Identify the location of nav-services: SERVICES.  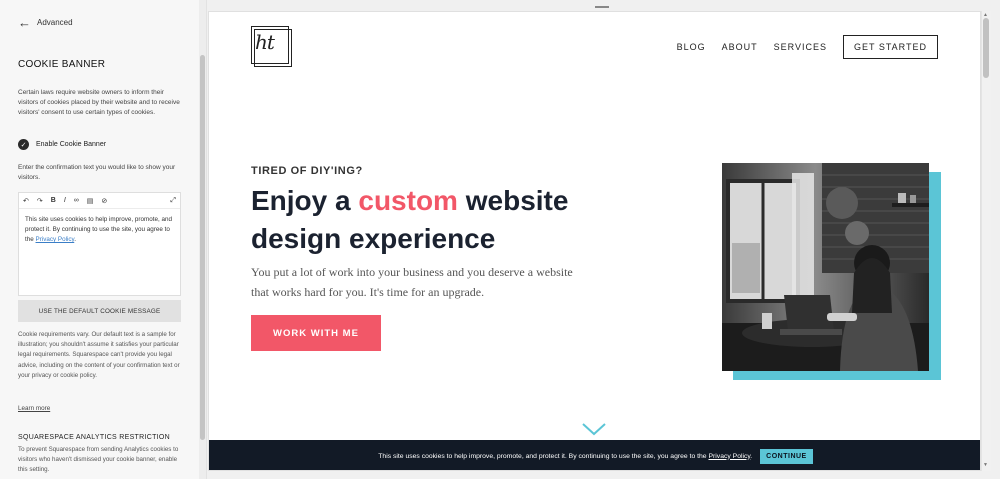
(800, 47).